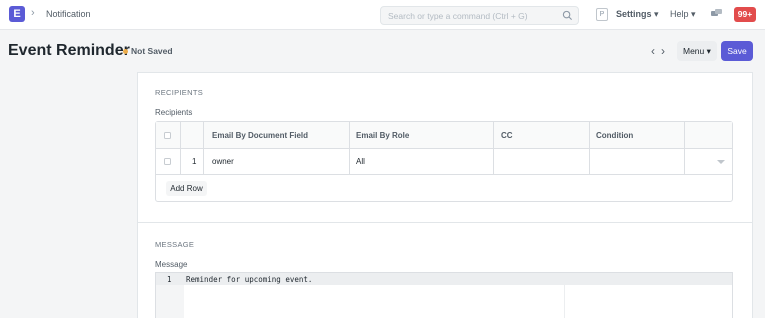 This screenshot has width=765, height=318. Describe the element at coordinates (637, 14) in the screenshot. I see `settings-dropdown: Settings ▾` at that location.